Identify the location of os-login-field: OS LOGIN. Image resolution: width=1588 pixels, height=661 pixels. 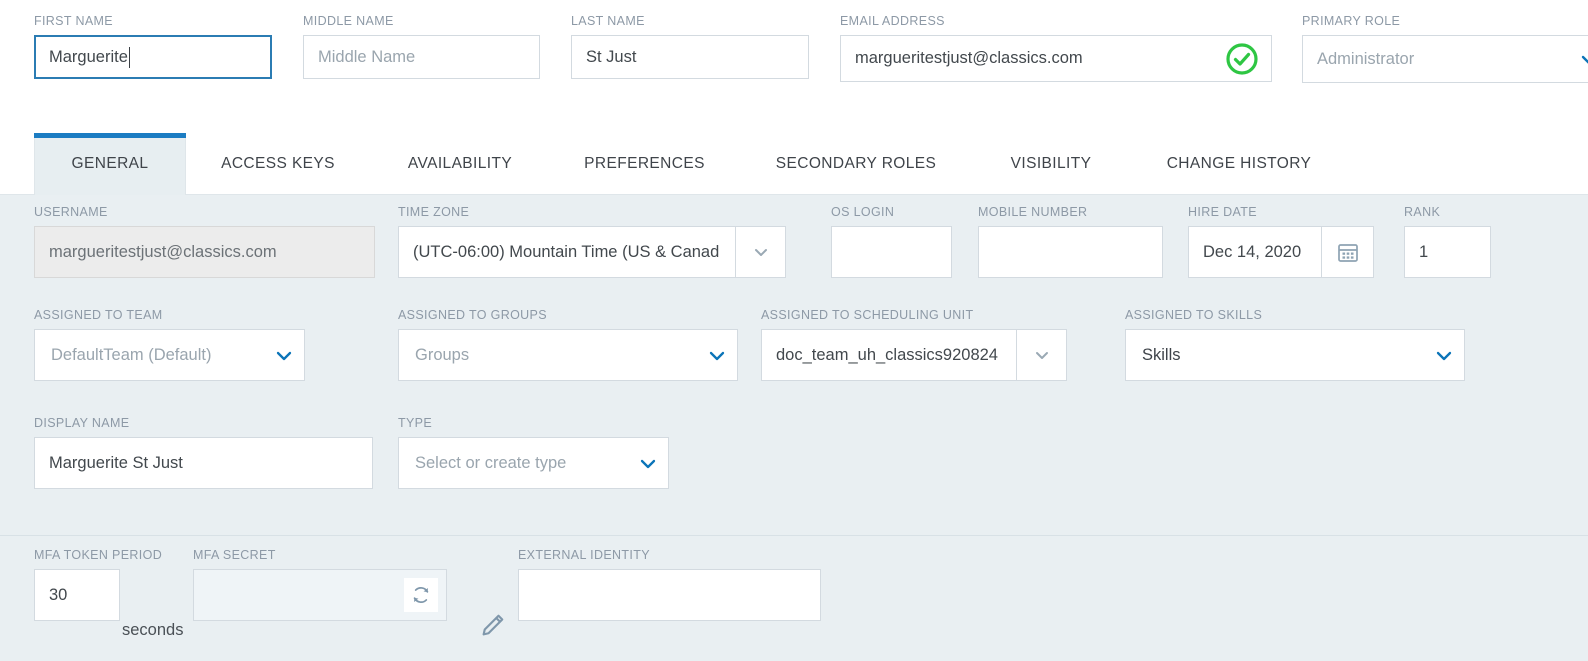
(891, 241).